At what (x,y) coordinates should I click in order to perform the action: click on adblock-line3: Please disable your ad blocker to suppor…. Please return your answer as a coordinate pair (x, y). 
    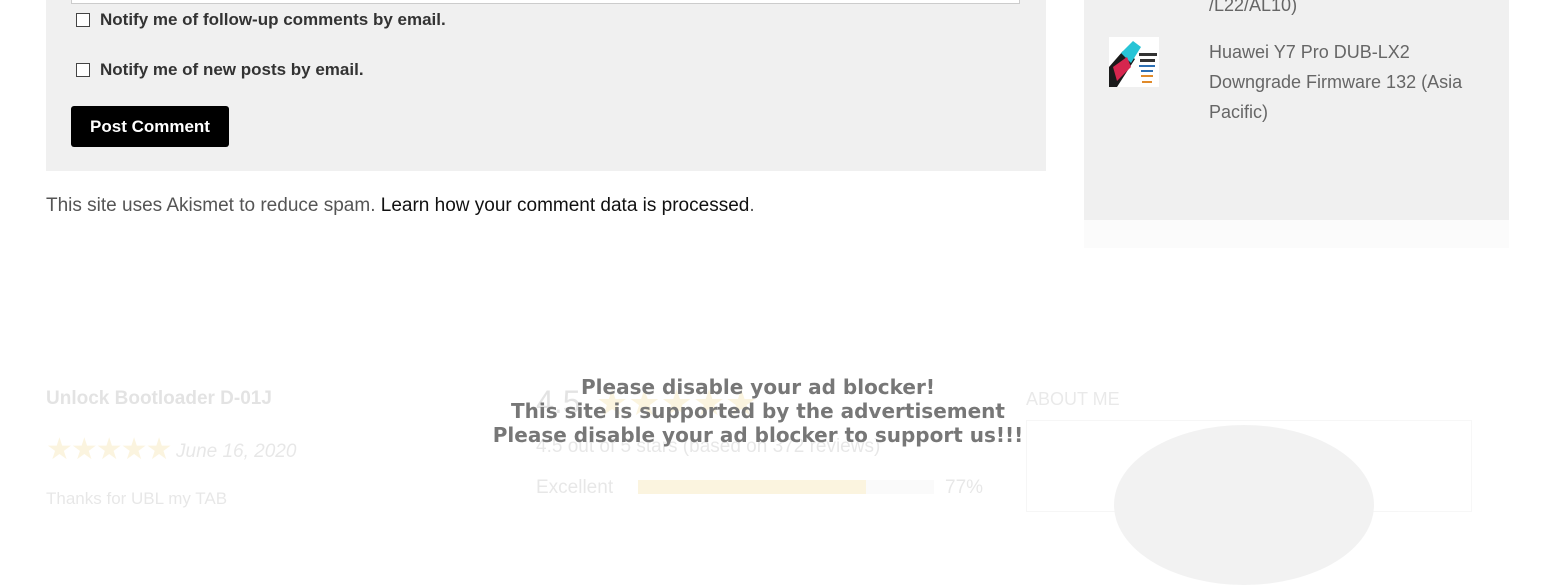
    Looking at the image, I should click on (758, 435).